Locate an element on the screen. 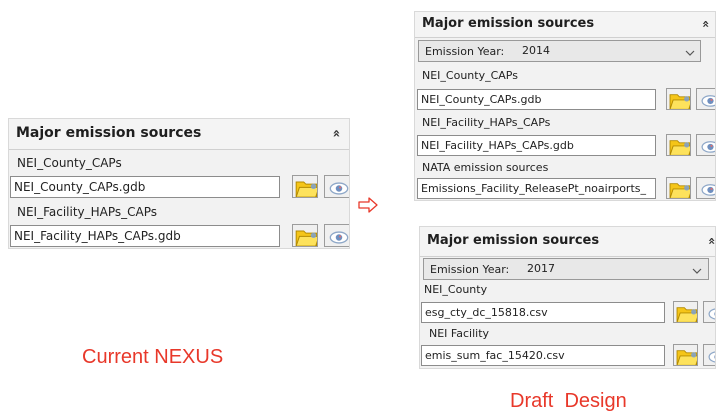 The image size is (716, 417). emission-year-select: Emission Year: 2014 is located at coordinates (559, 51).